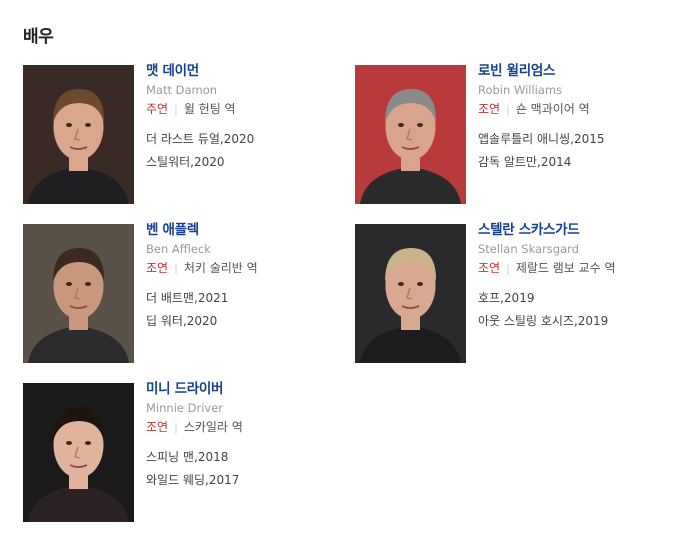 This screenshot has width=698, height=536. I want to click on role-line: 조연 | 처키 술리반 역, so click(248, 268).